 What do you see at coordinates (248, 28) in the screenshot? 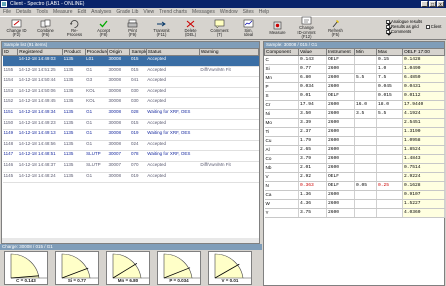
I see `sim-ideal-button: Sim. Ideal` at bounding box center [248, 28].